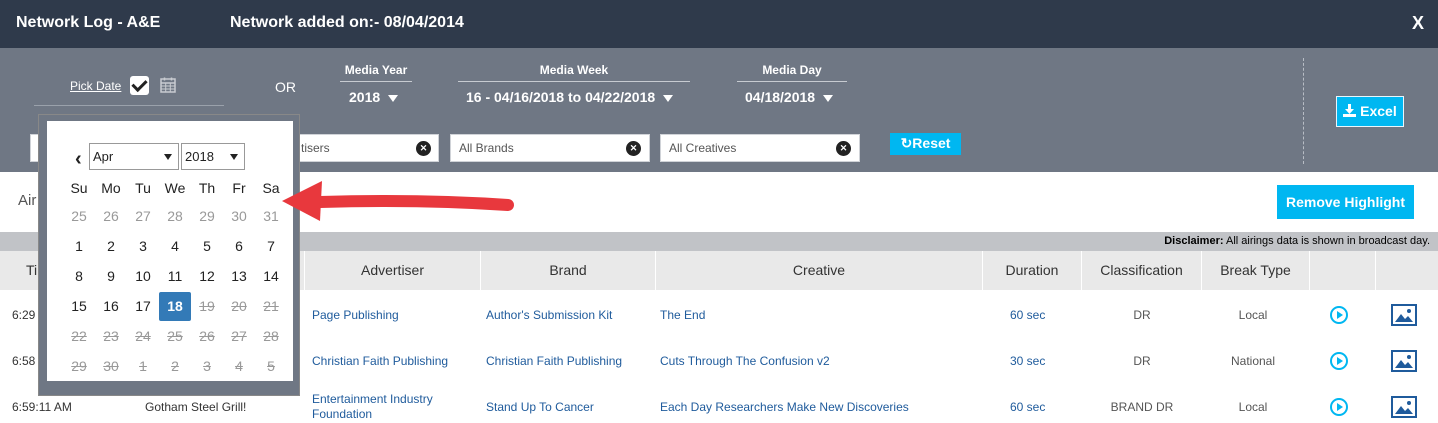 This screenshot has height=423, width=1438. Describe the element at coordinates (175, 306) in the screenshot. I see `calendar-day-selected: 18` at that location.